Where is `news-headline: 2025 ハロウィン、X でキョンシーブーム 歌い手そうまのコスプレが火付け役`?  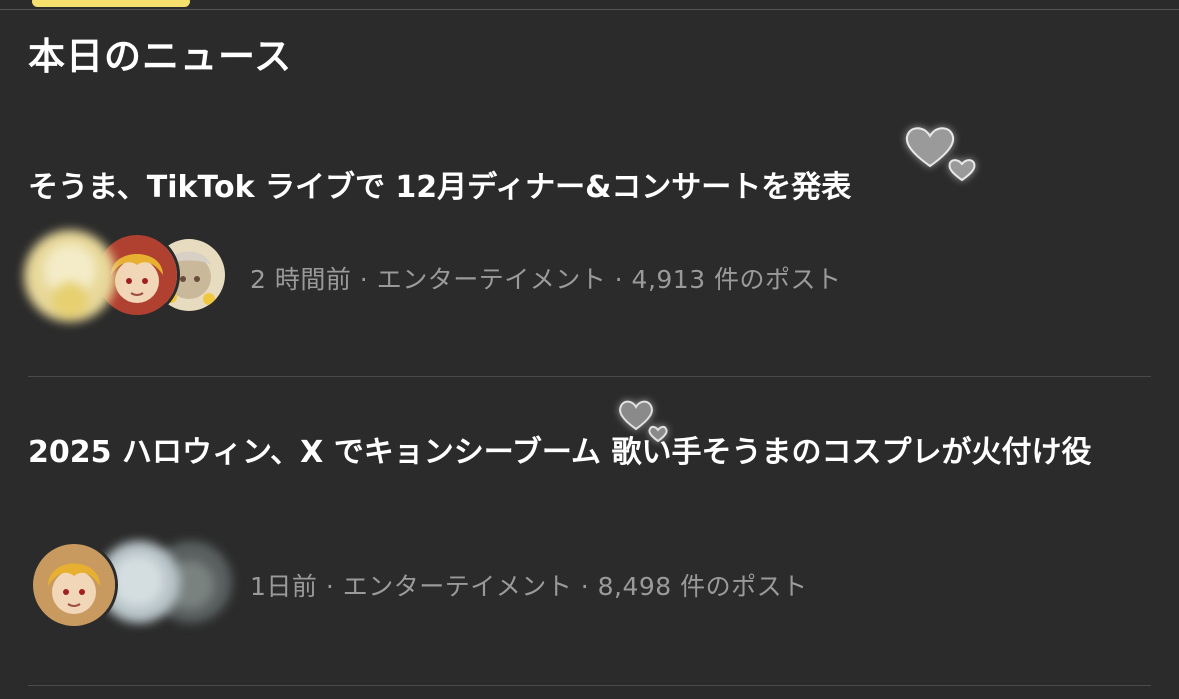
news-headline: 2025 ハロウィン、X でキョンシーブーム 歌い手そうまのコスプレが火付け役 is located at coordinates (590, 453).